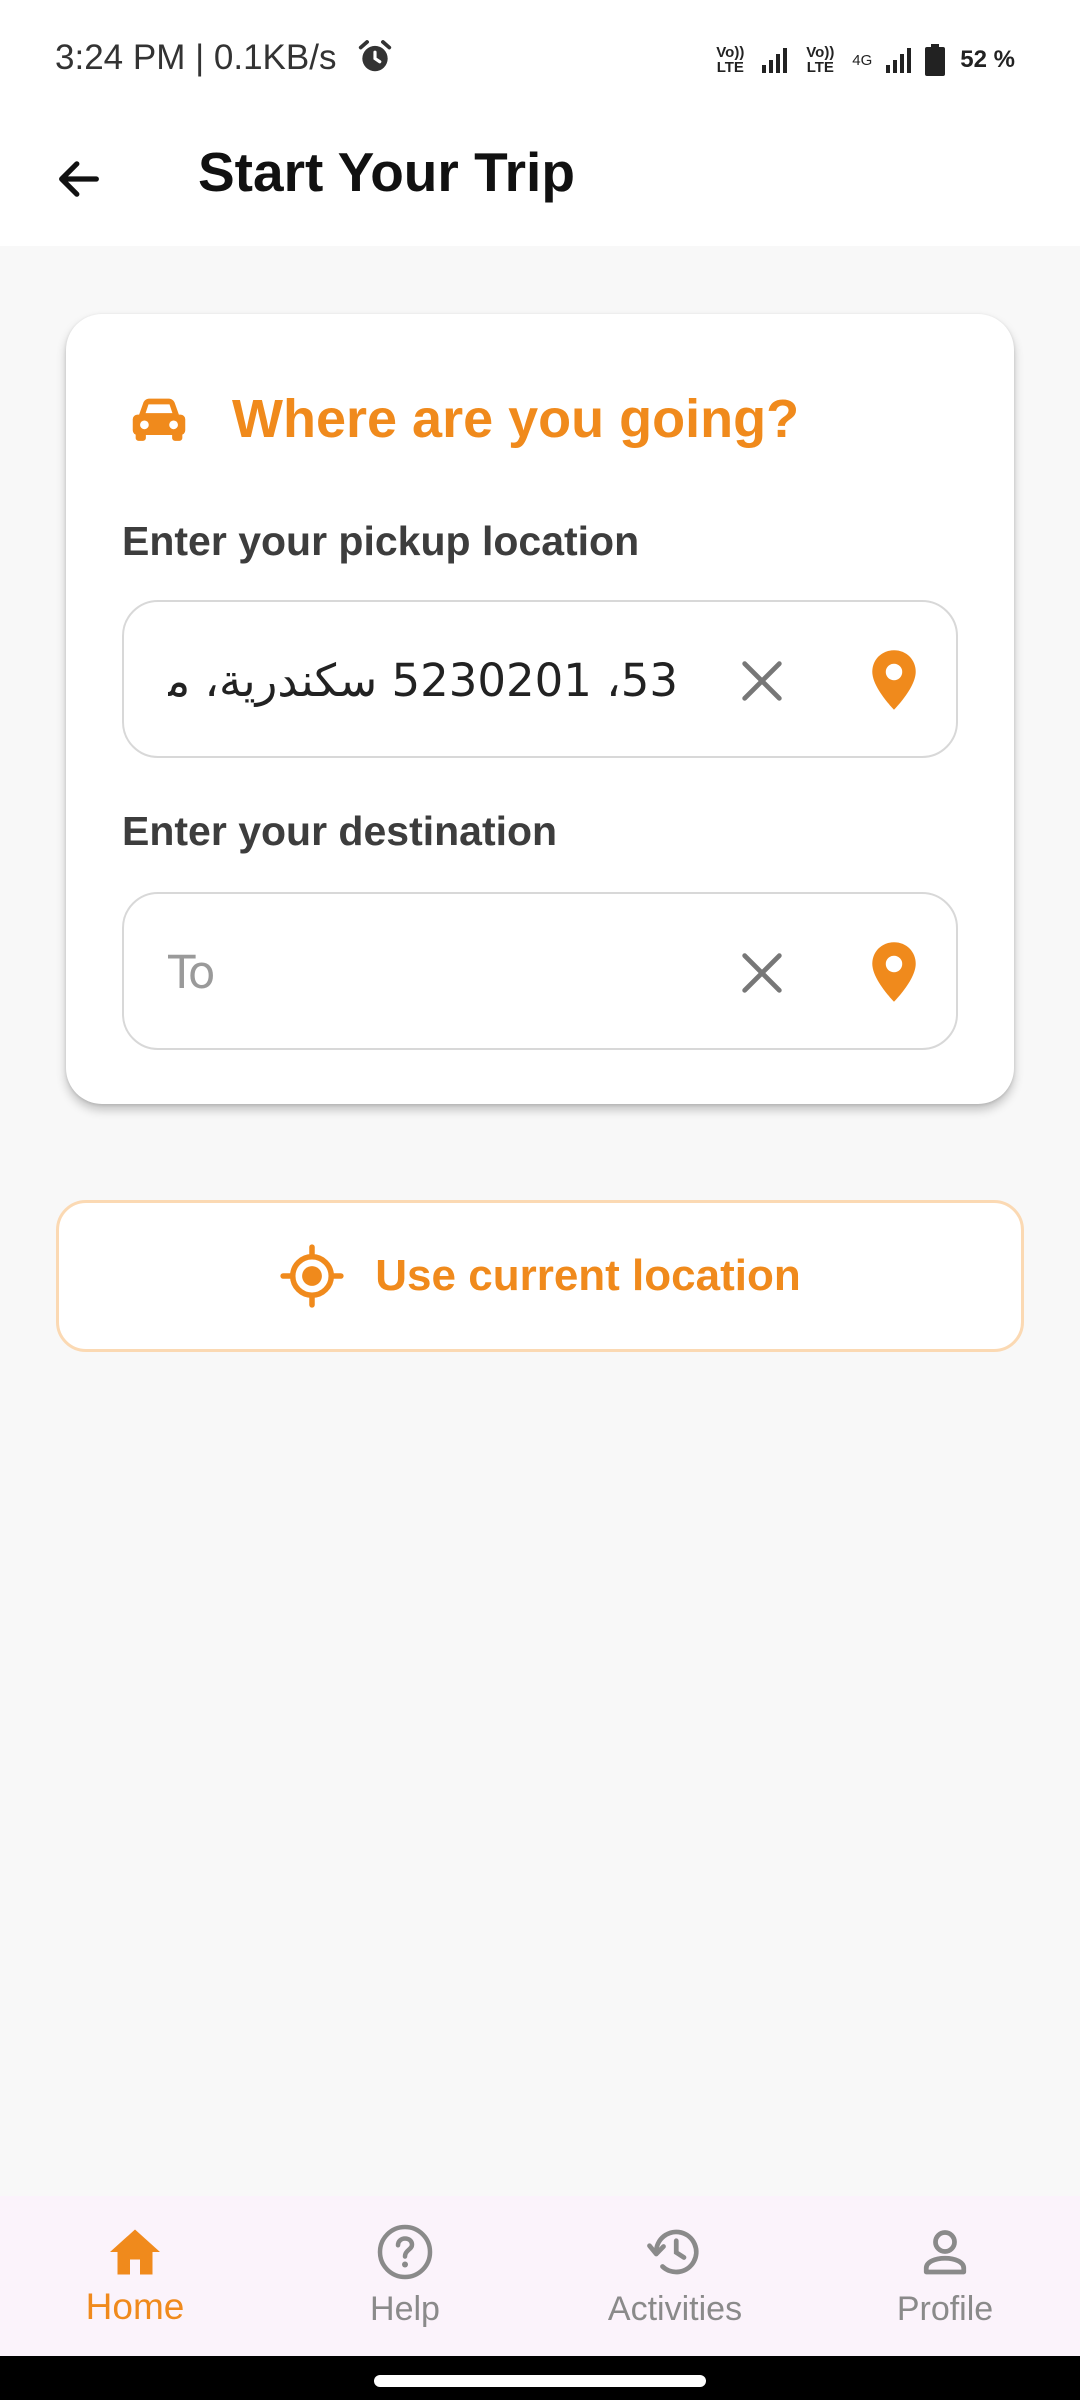 The height and width of the screenshot is (2400, 1080). I want to click on status-time: 3:24 PM | 0.1KB/s, so click(196, 57).